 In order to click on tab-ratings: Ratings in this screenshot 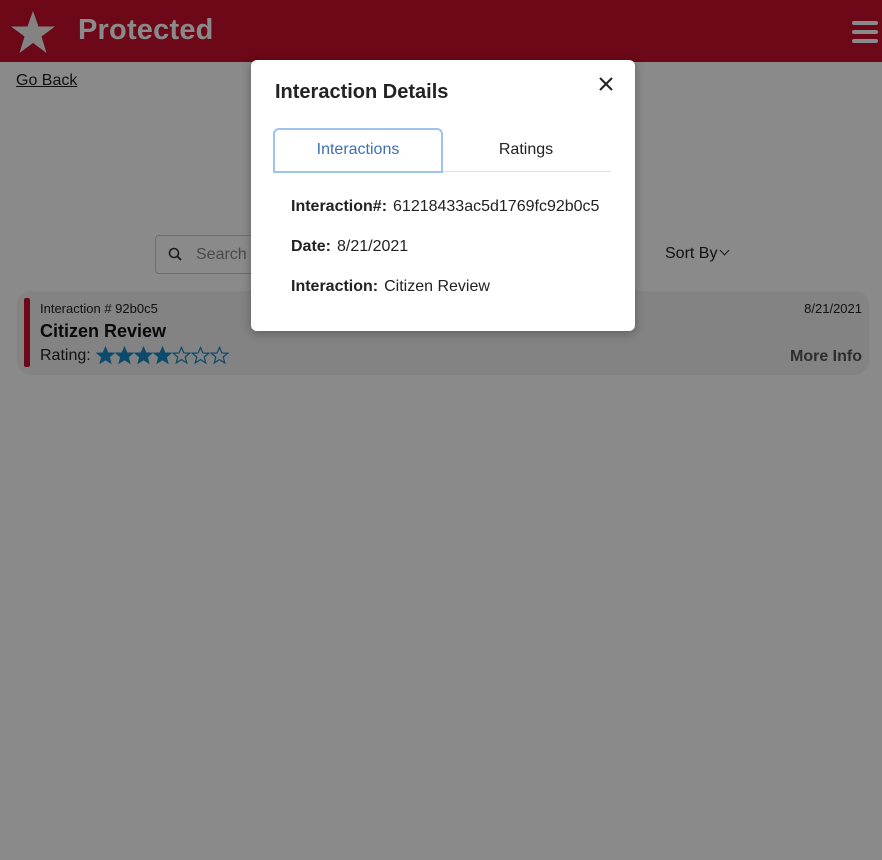, I will do `click(526, 150)`.